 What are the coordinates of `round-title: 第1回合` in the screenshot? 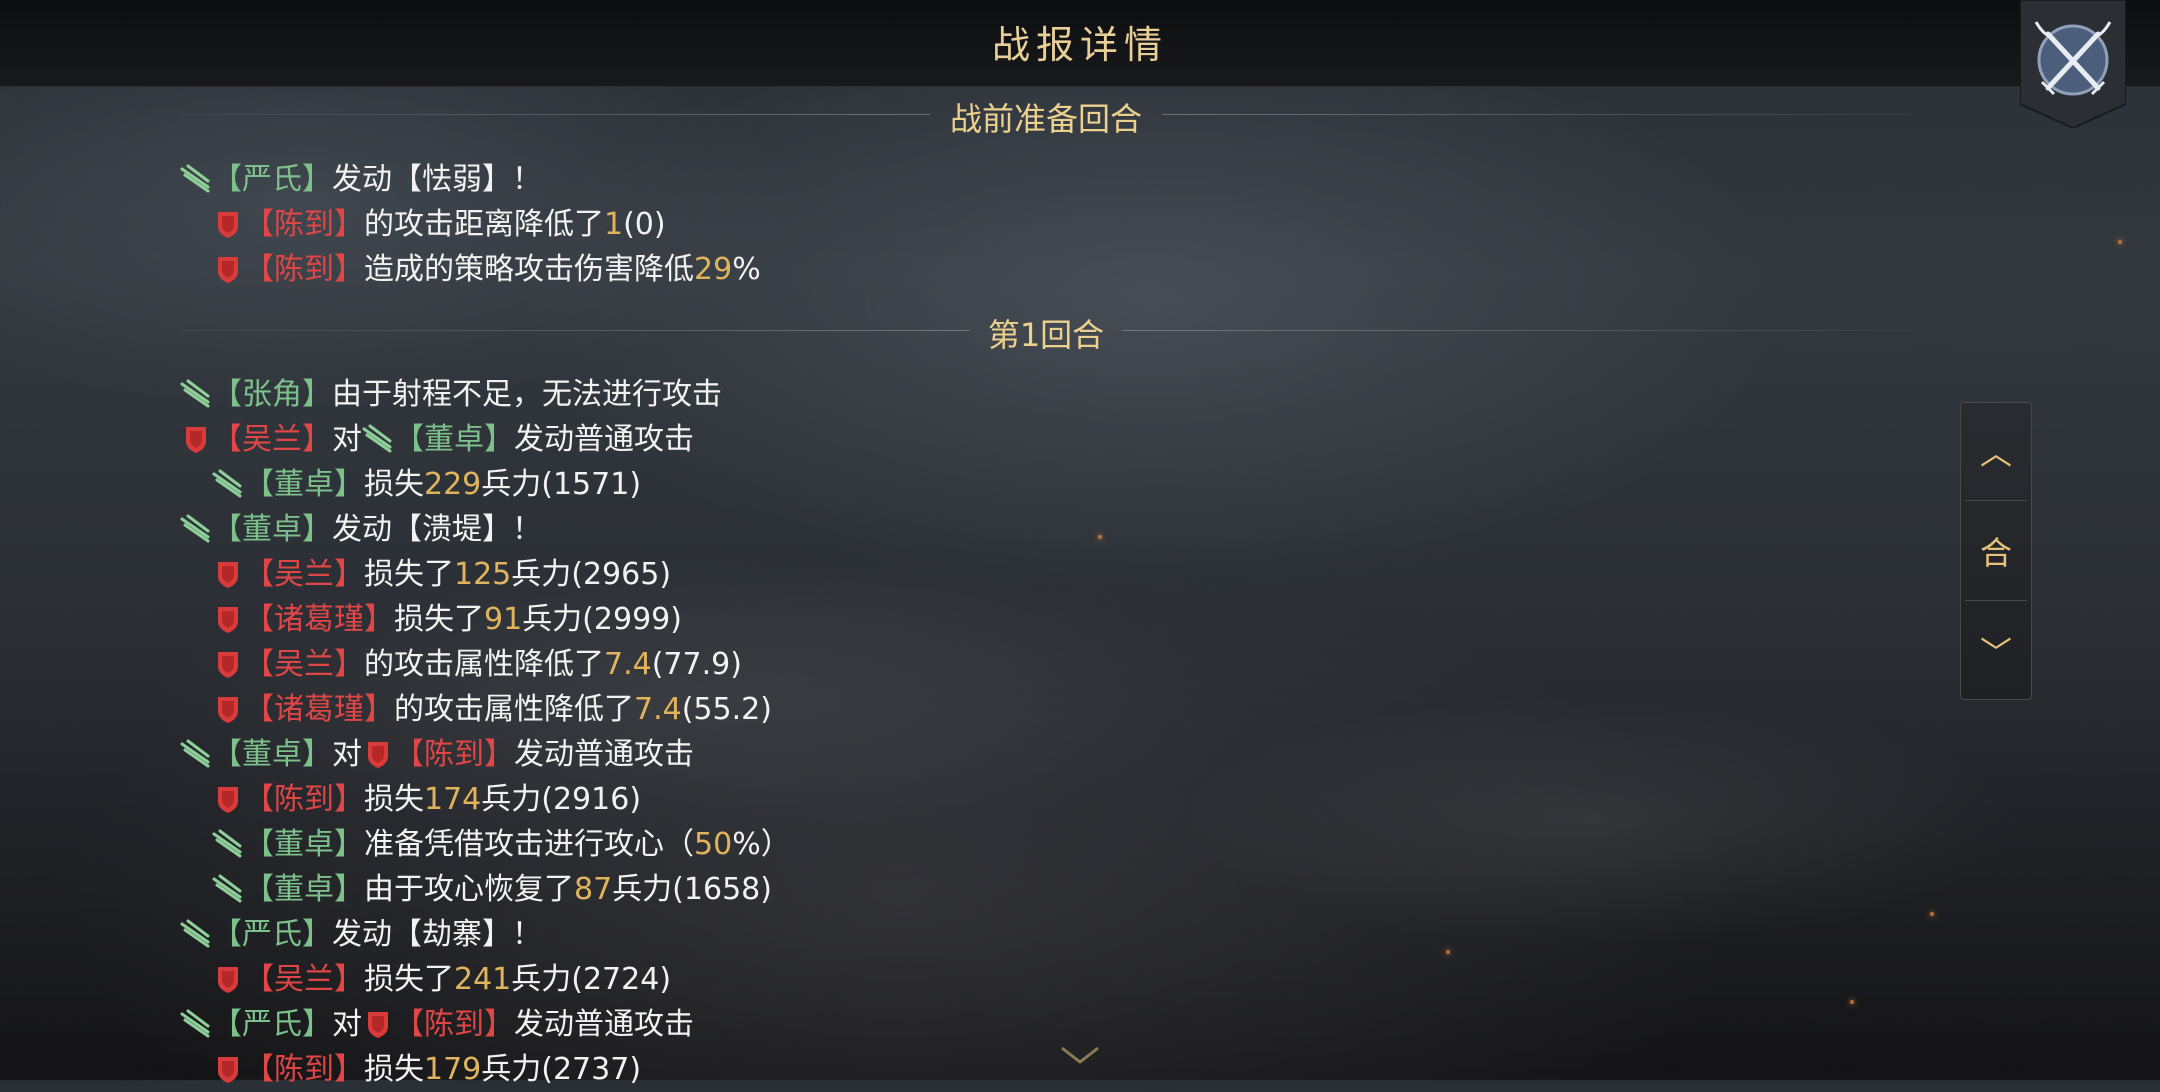 It's located at (1046, 335).